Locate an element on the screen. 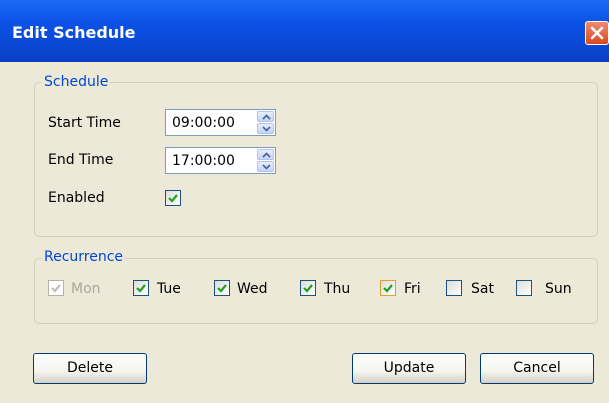 The width and height of the screenshot is (609, 403). thu-label: Thu is located at coordinates (337, 289).